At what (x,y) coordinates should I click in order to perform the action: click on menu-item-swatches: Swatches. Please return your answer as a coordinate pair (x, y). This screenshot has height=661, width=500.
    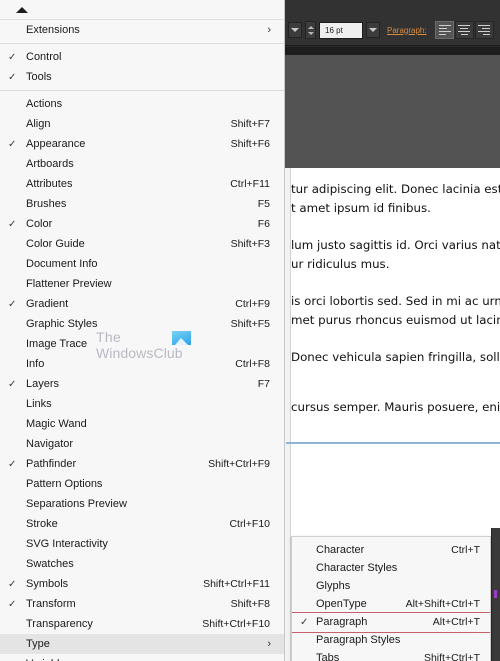
    Looking at the image, I should click on (142, 564).